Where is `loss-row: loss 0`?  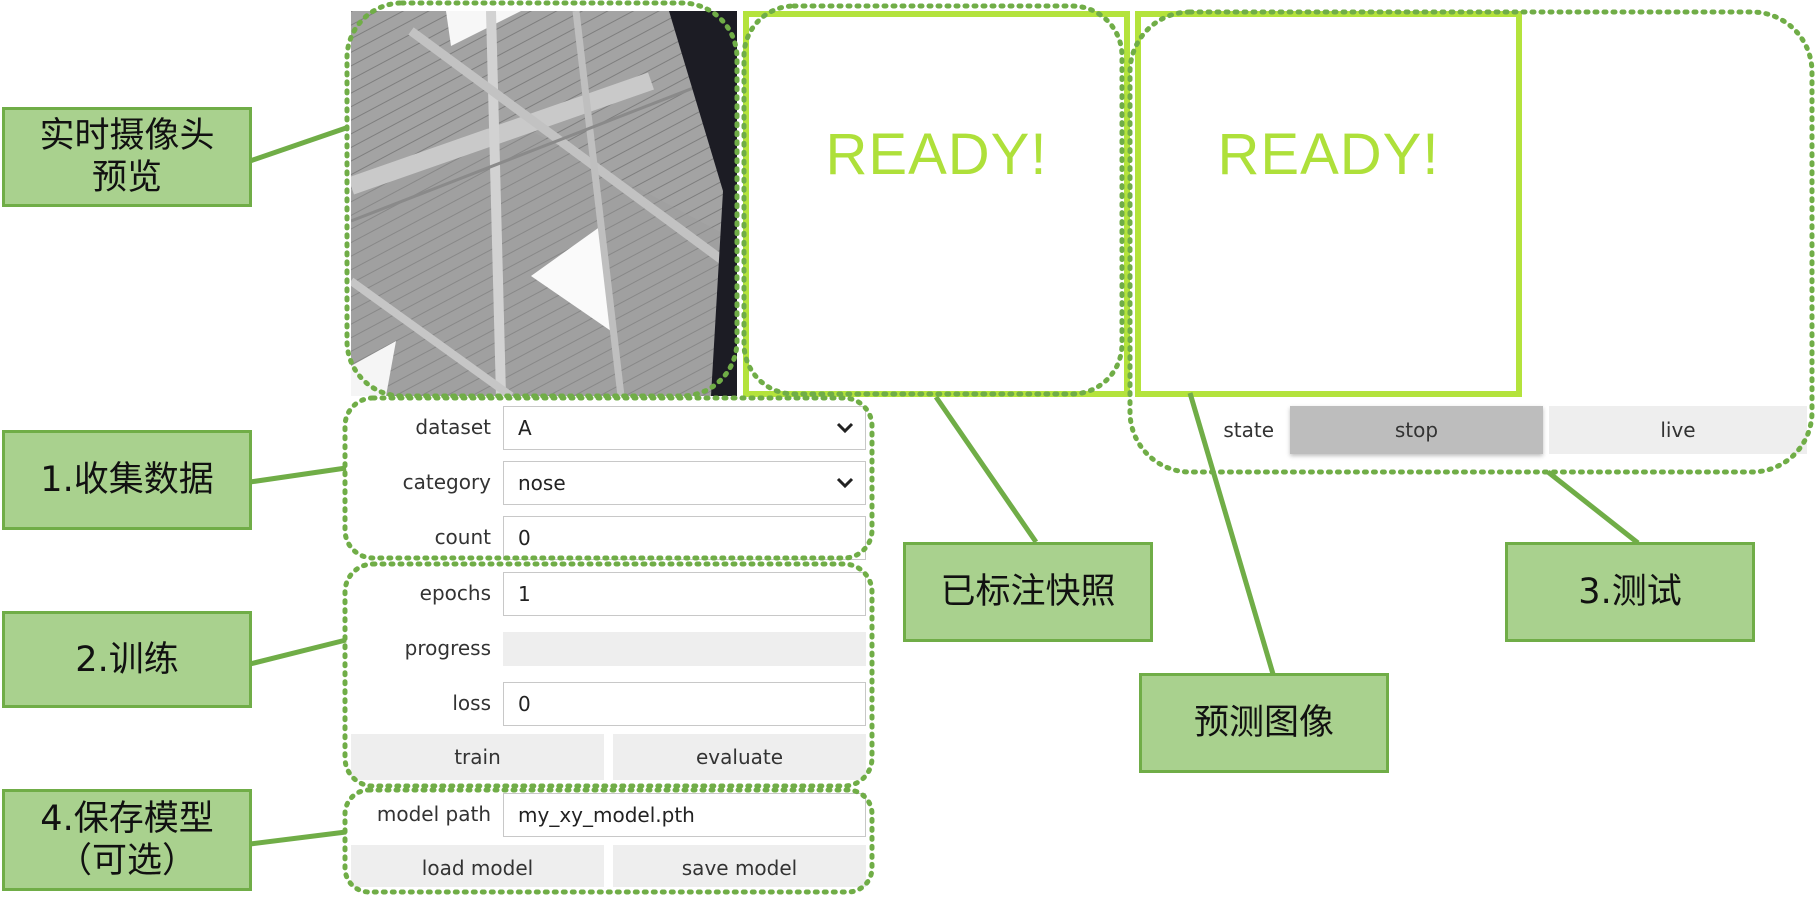
loss-row: loss 0 is located at coordinates (608, 703).